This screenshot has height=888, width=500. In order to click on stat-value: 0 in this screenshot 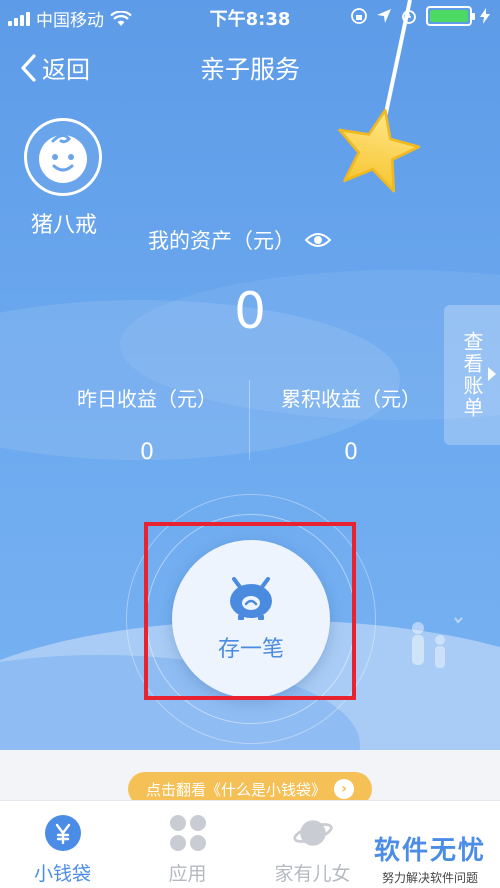, I will do `click(351, 452)`.